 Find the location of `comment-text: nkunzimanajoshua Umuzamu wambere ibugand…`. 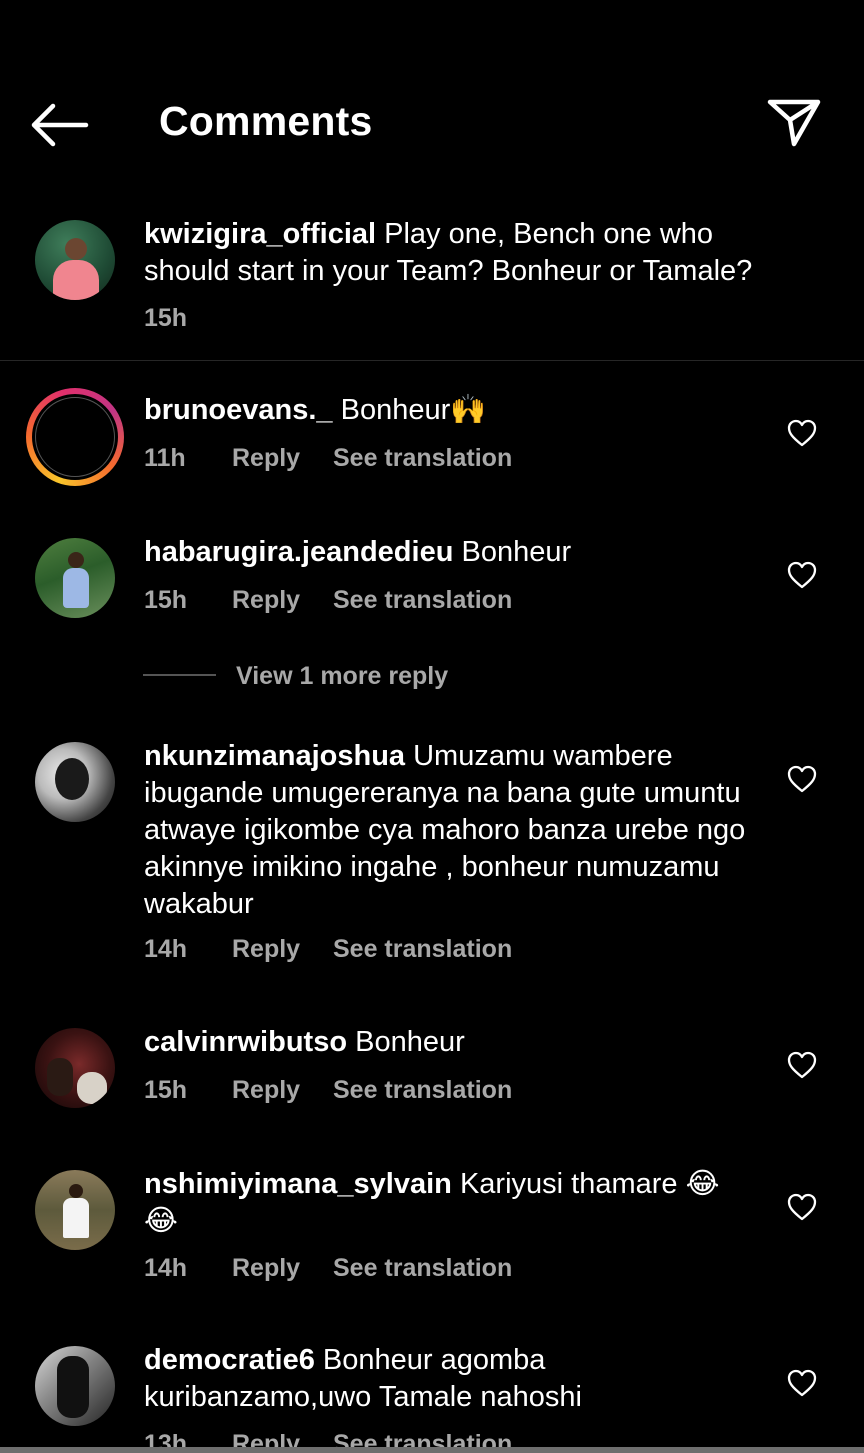

comment-text: nkunzimanajoshua Umuzamu wambere ibugand… is located at coordinates (459, 830).